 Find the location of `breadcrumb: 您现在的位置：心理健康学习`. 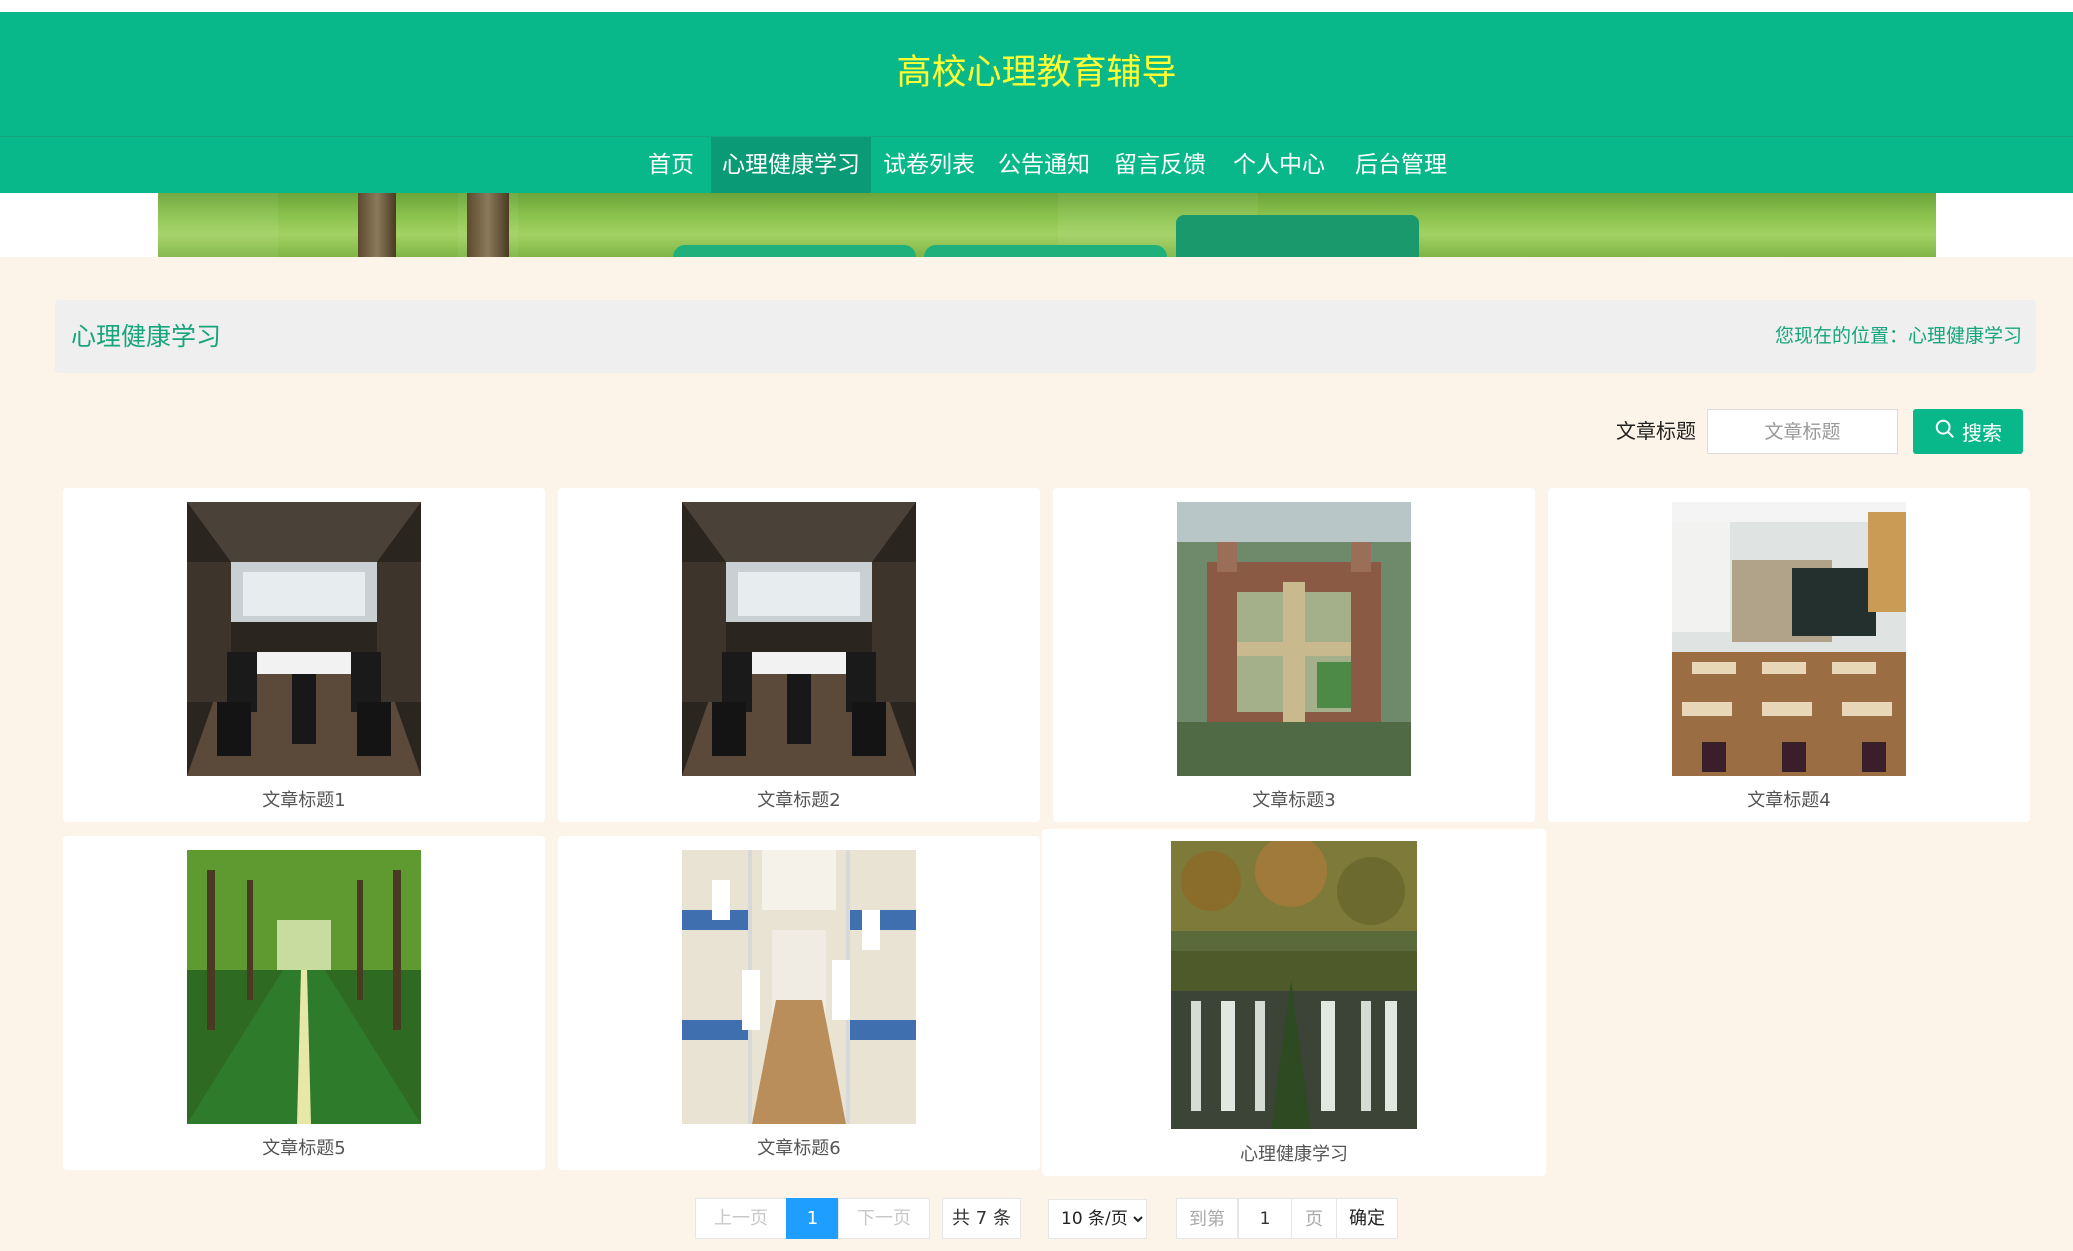

breadcrumb: 您现在的位置：心理健康学习 is located at coordinates (1898, 336).